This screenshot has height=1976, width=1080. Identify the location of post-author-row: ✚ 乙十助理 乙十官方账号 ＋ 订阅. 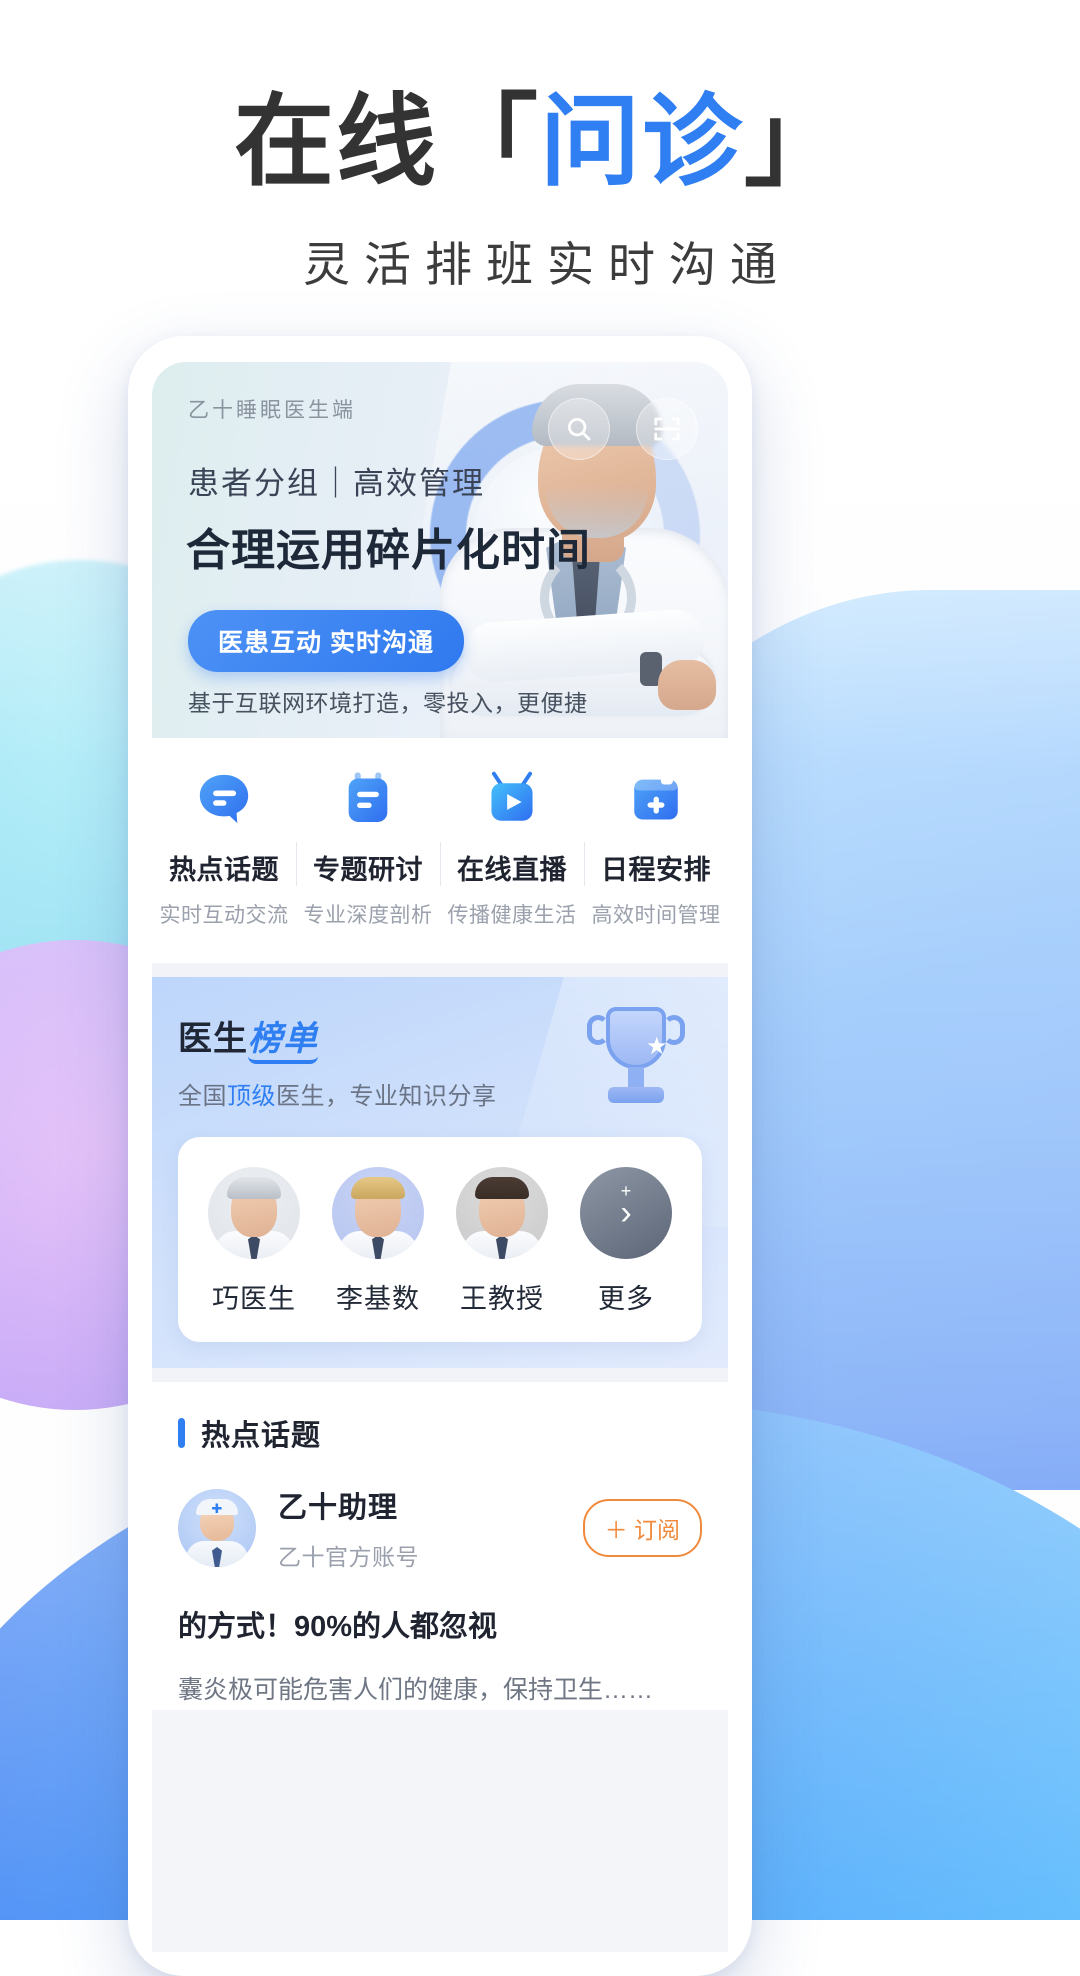
(440, 1528).